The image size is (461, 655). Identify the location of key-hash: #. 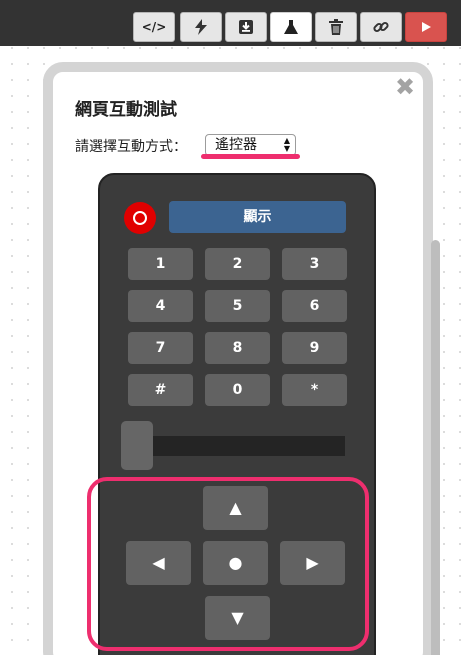
(160, 390).